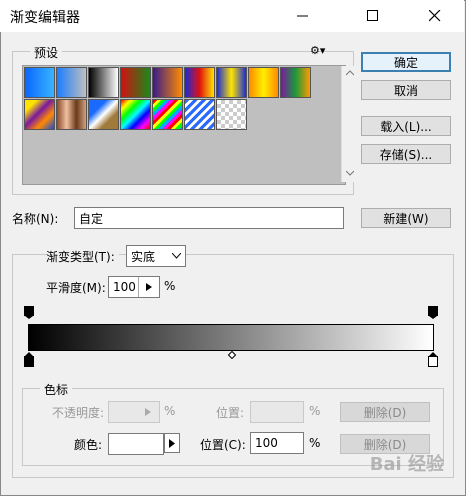  What do you see at coordinates (71, 114) in the screenshot?
I see `copper-swatch` at bounding box center [71, 114].